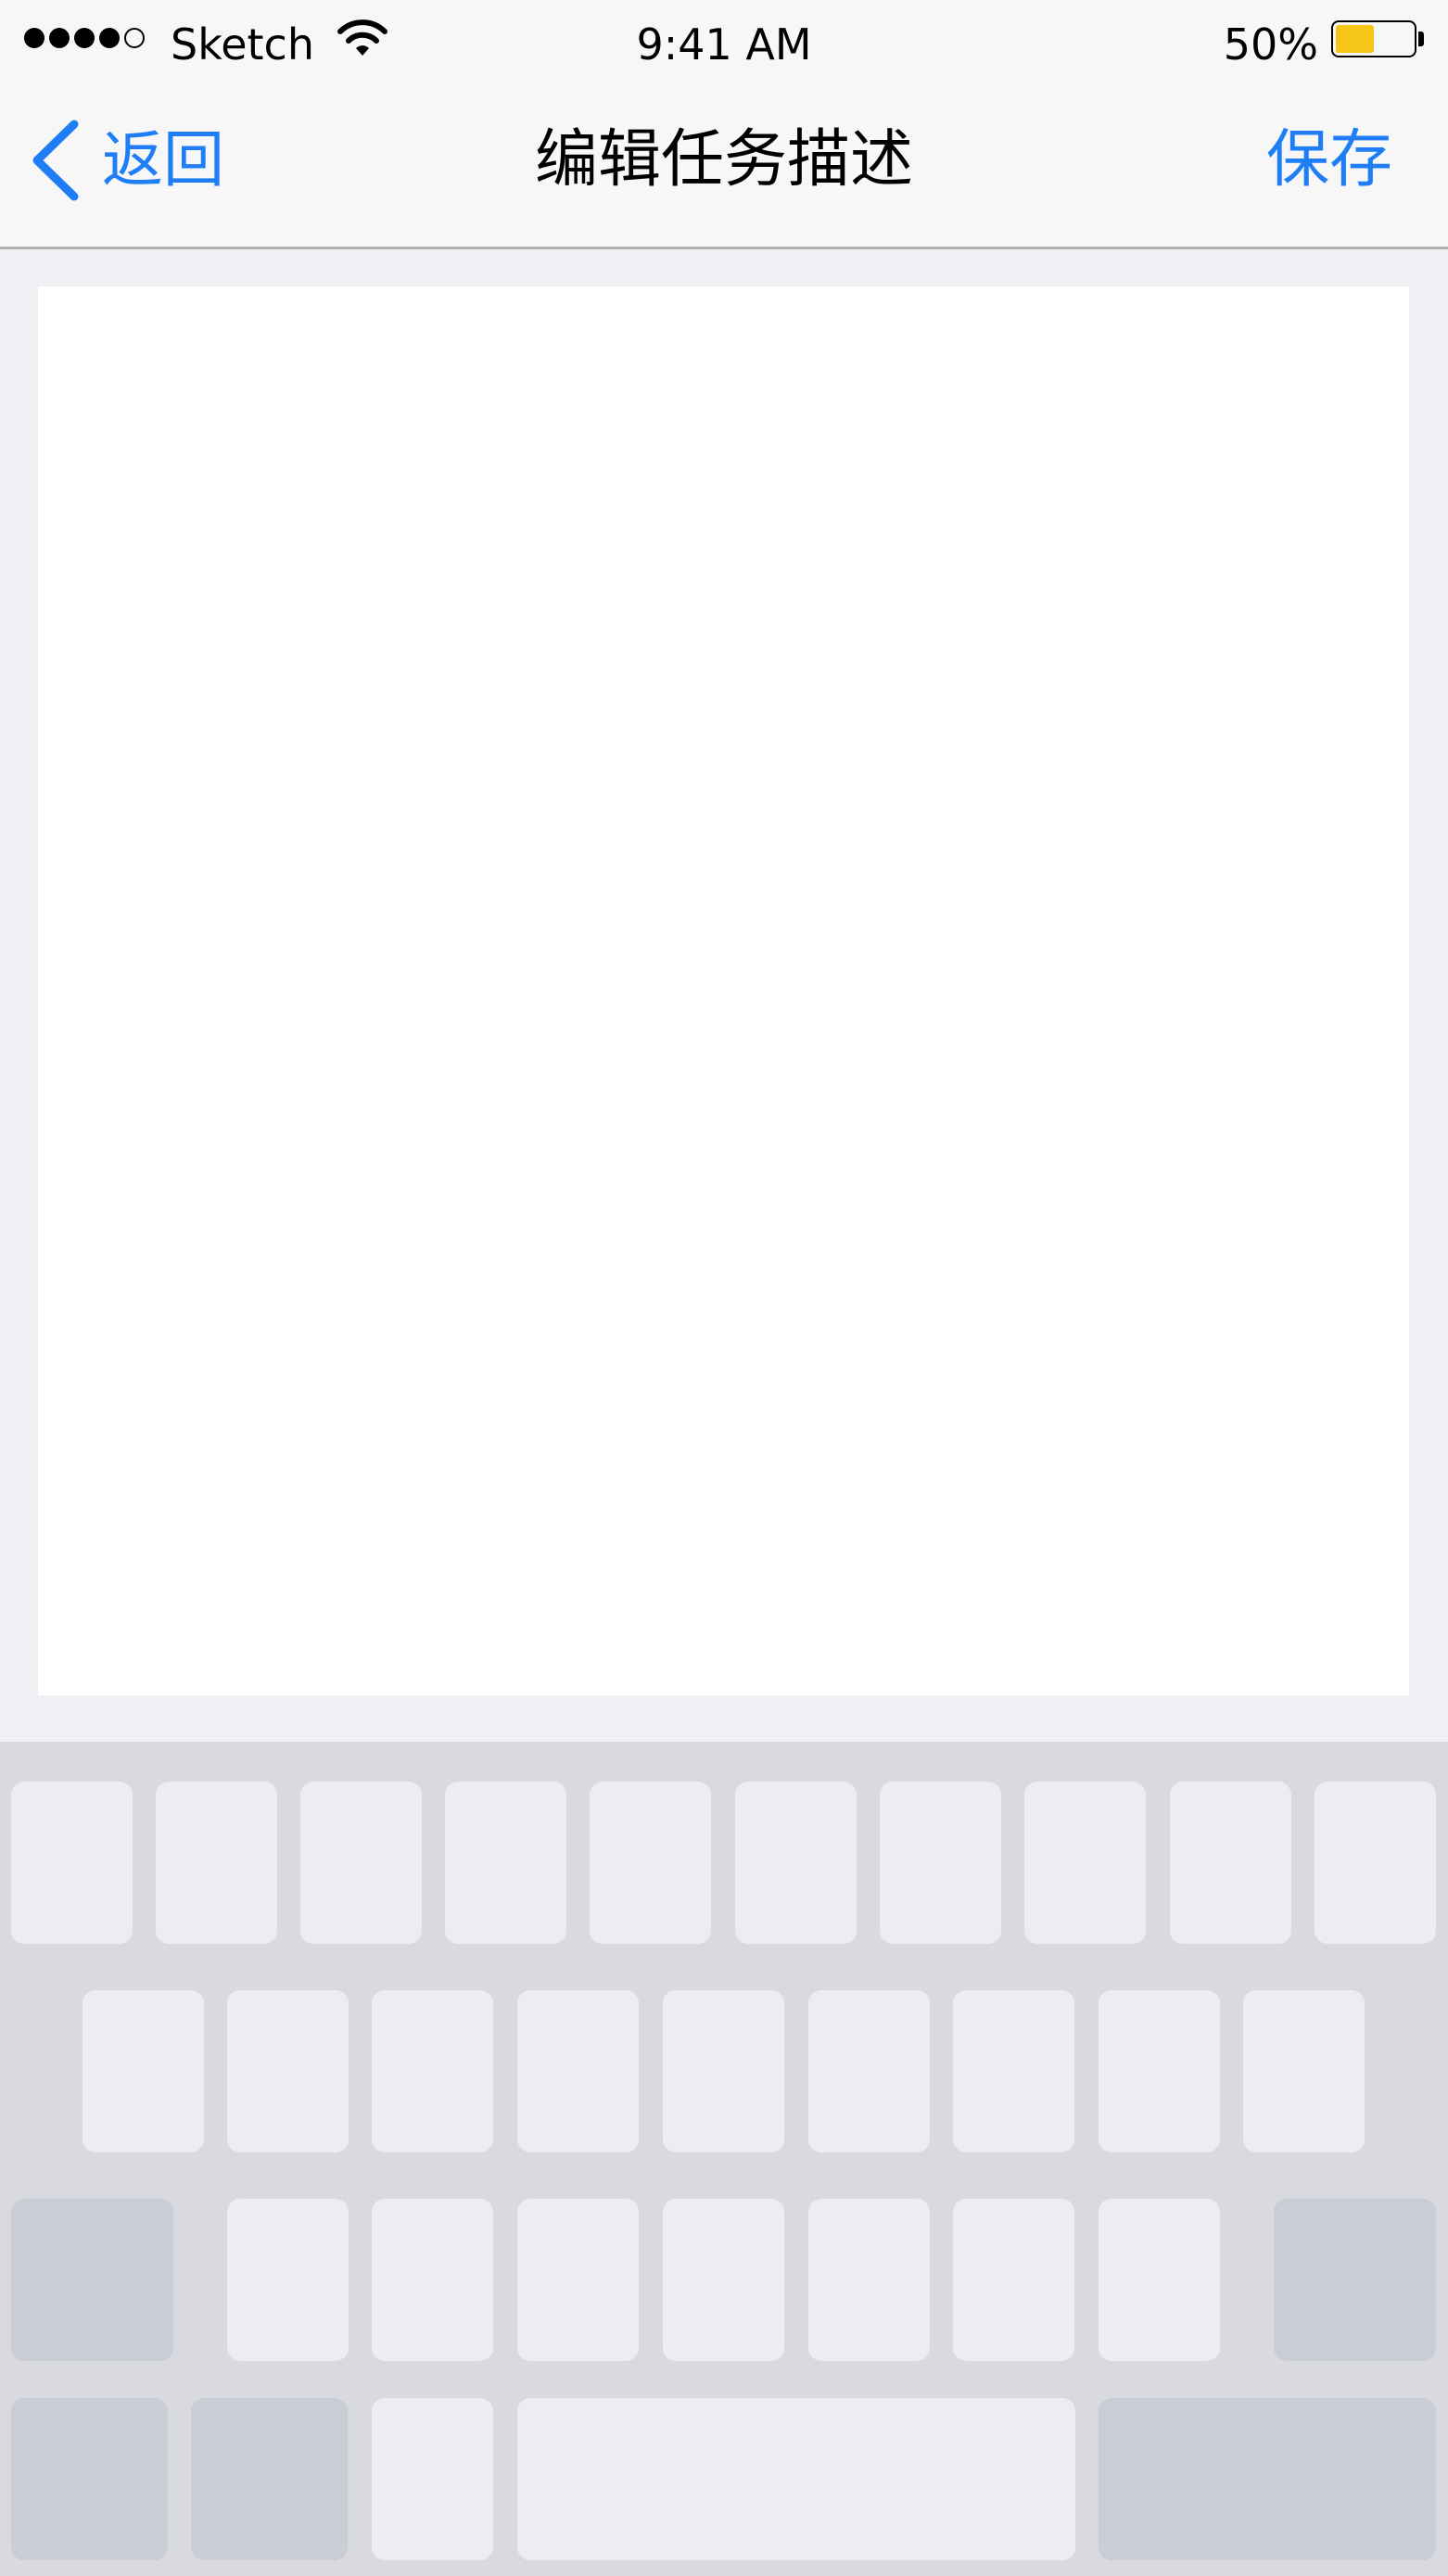 Image resolution: width=1448 pixels, height=2576 pixels. Describe the element at coordinates (1268, 2479) in the screenshot. I see `return-key` at that location.